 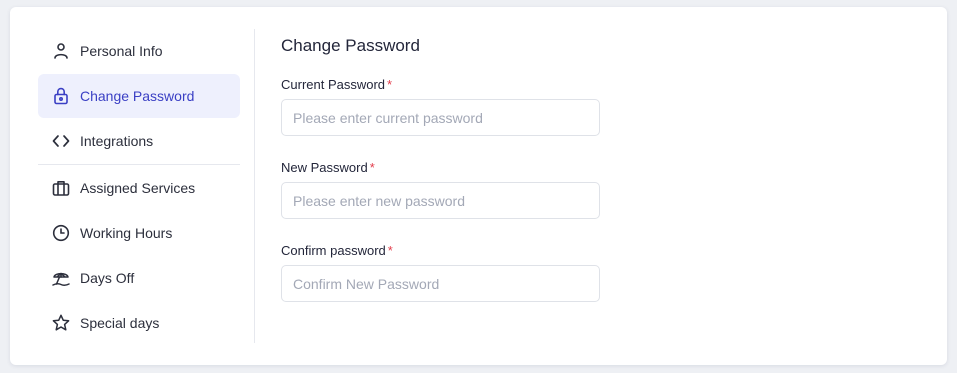 What do you see at coordinates (61, 233) in the screenshot?
I see `clock-icon` at bounding box center [61, 233].